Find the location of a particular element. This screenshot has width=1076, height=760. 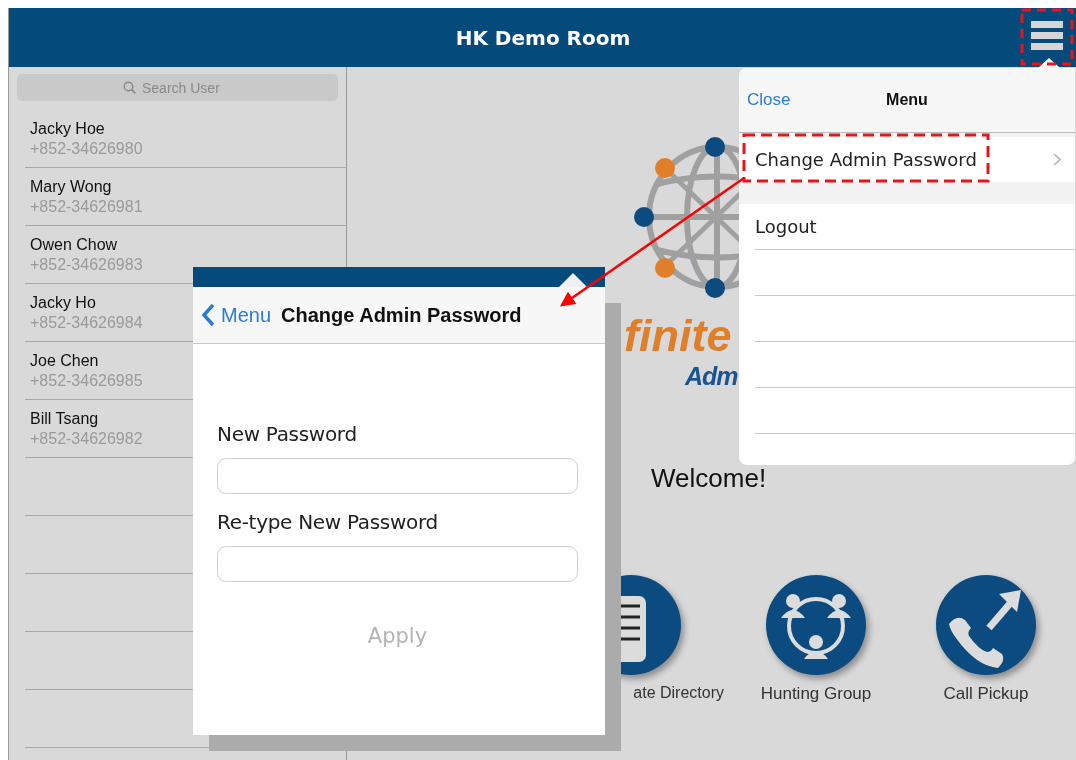

logo-subtitle: Adm is located at coordinates (712, 376).